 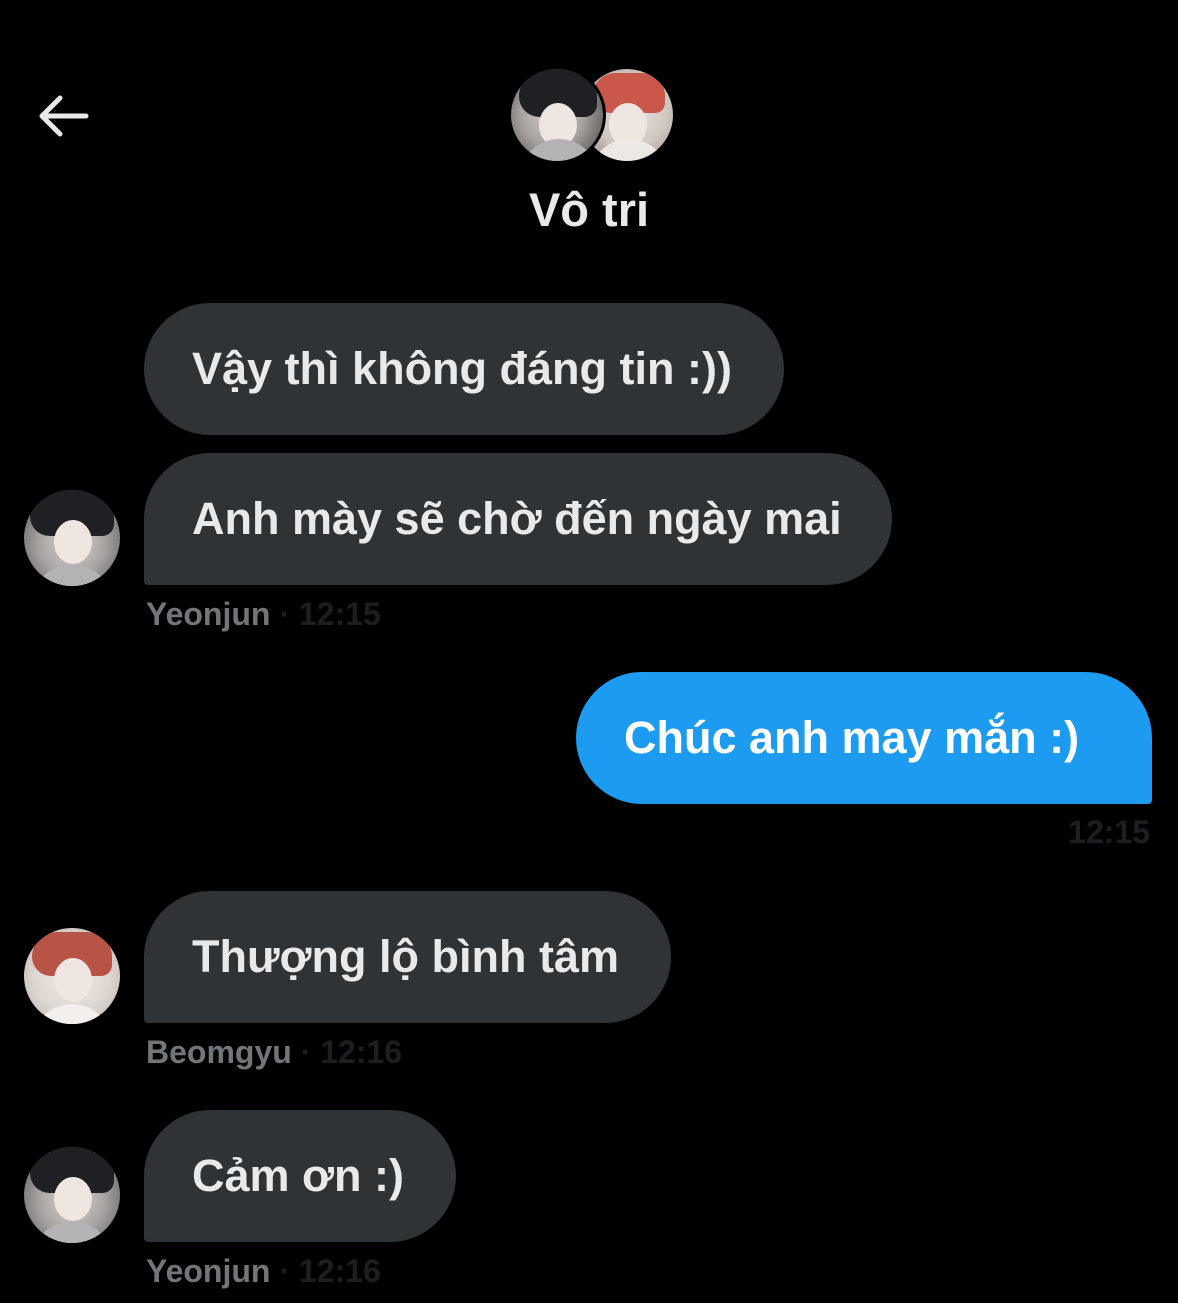 I want to click on message-bubble: Cảm ơn :), so click(x=300, y=1176).